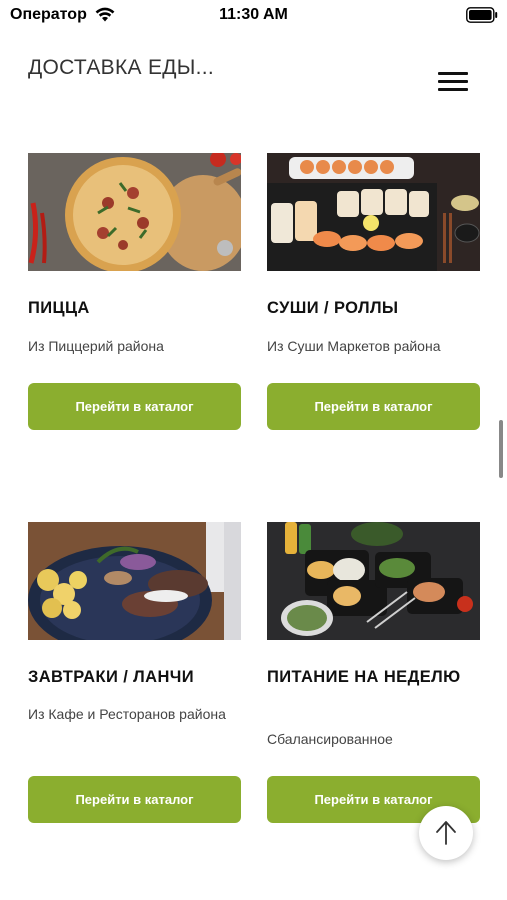 This screenshot has height=900, width=507. Describe the element at coordinates (134, 212) in the screenshot. I see `pizza-photo` at that location.